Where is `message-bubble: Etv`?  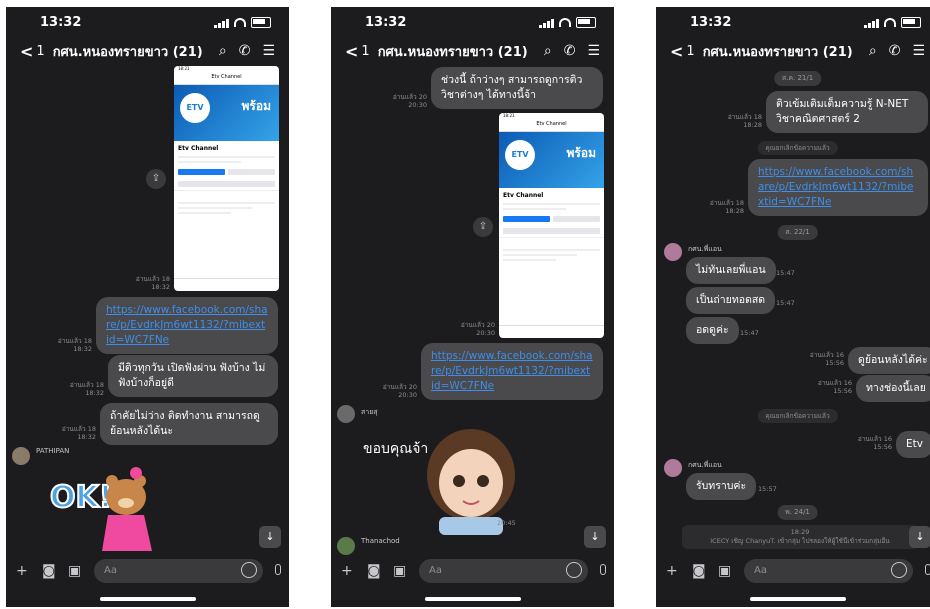
message-bubble: Etv is located at coordinates (913, 444).